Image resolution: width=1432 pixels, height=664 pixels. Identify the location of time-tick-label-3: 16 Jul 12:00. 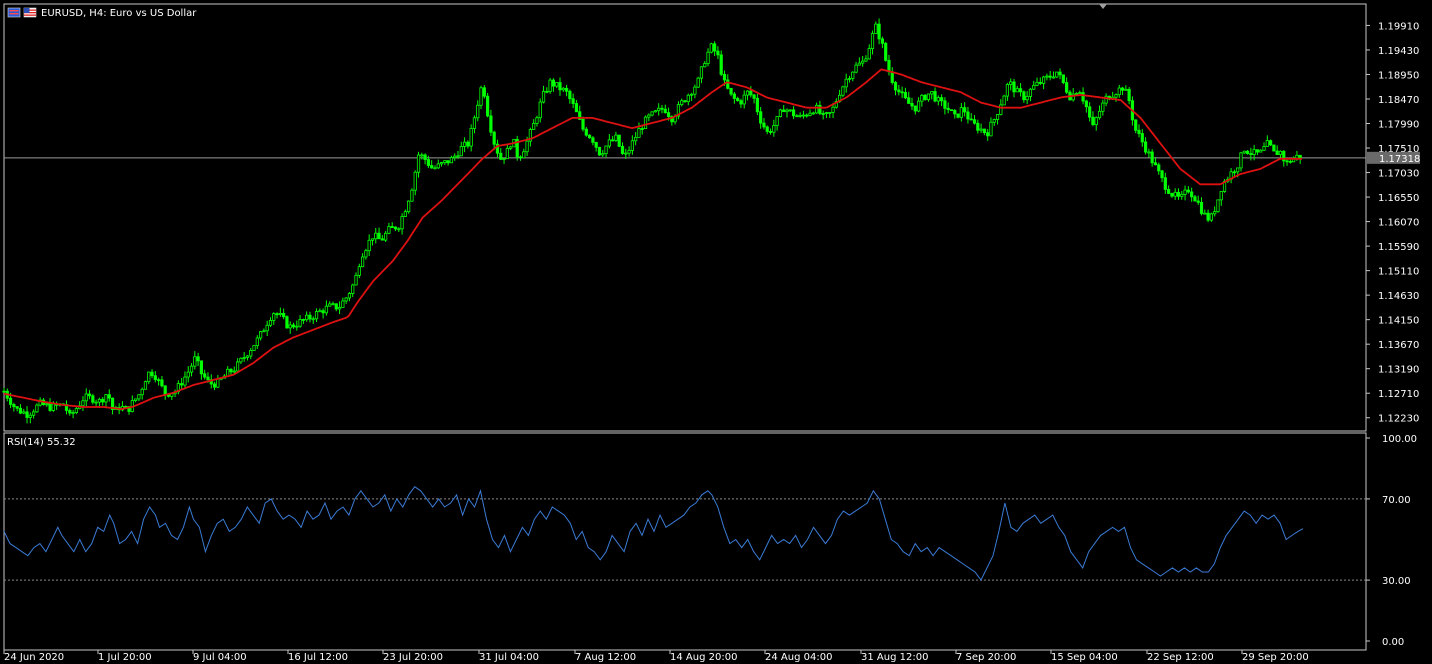
(318, 657).